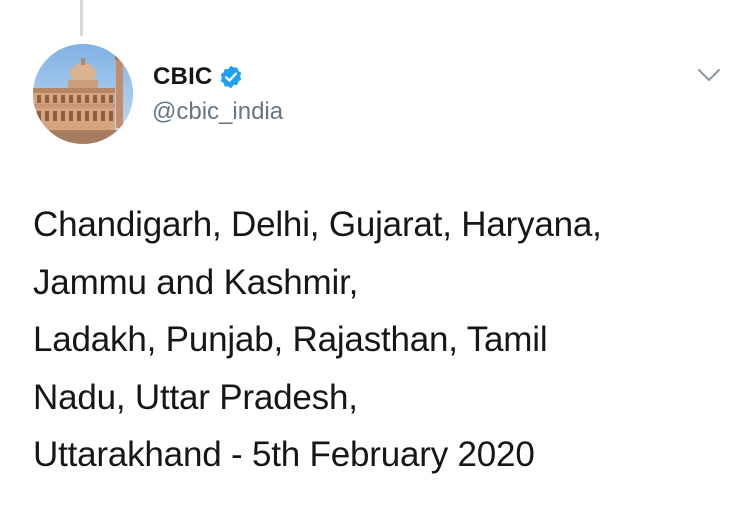 Image resolution: width=750 pixels, height=517 pixels. I want to click on chevron-down-icon, so click(709, 75).